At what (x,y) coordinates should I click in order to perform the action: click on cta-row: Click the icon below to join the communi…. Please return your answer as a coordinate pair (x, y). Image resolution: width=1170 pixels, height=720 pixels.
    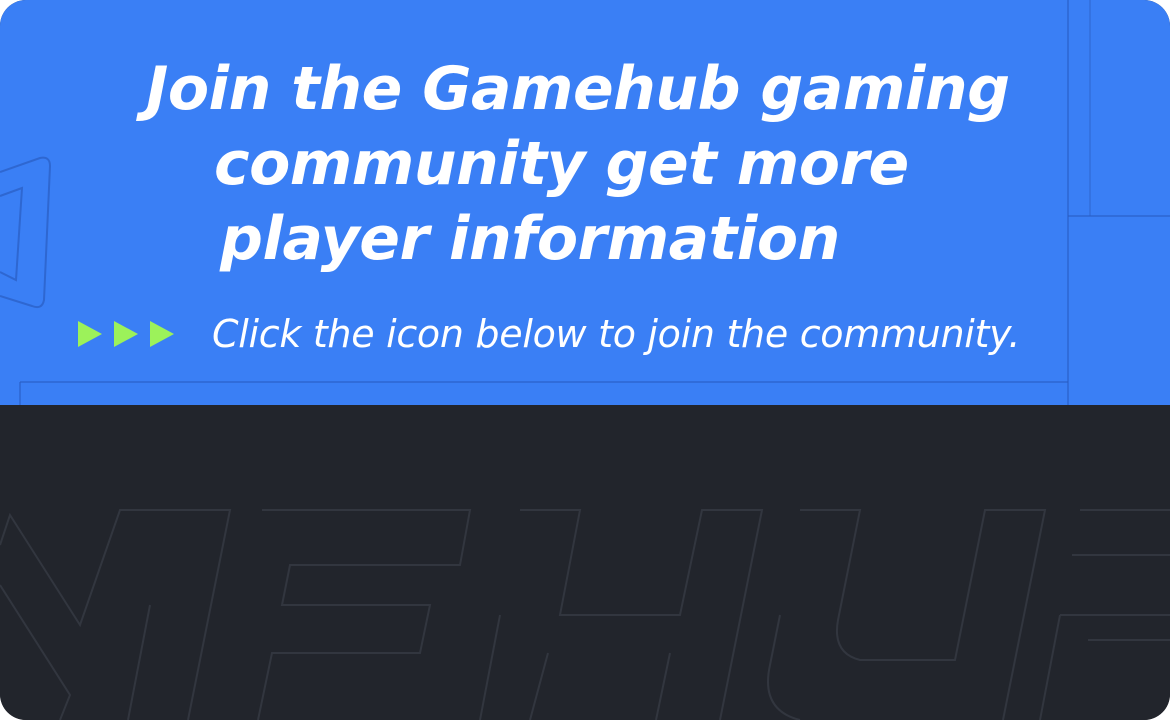
    Looking at the image, I should click on (548, 334).